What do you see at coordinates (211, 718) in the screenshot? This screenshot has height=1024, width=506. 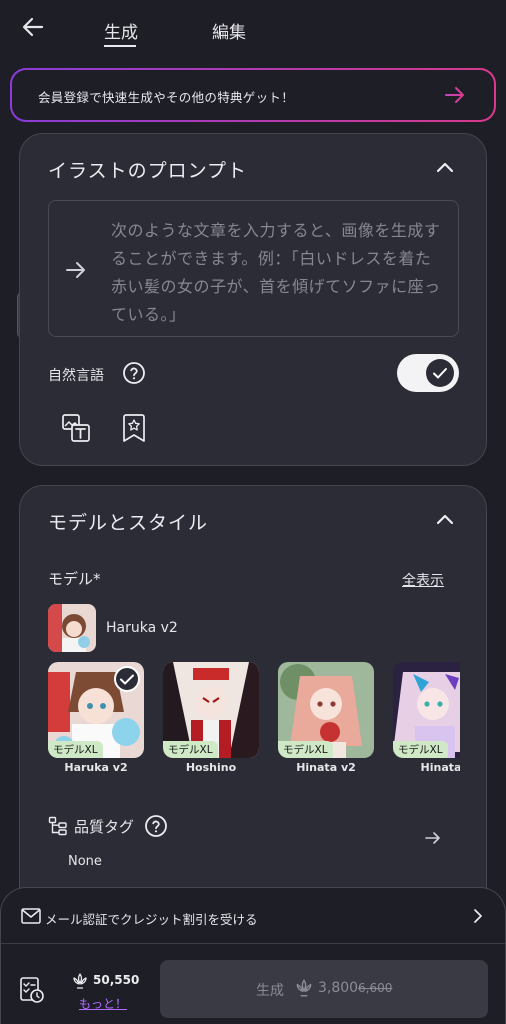 I see `model-card-hoshino: モデルXL Hoshino` at bounding box center [211, 718].